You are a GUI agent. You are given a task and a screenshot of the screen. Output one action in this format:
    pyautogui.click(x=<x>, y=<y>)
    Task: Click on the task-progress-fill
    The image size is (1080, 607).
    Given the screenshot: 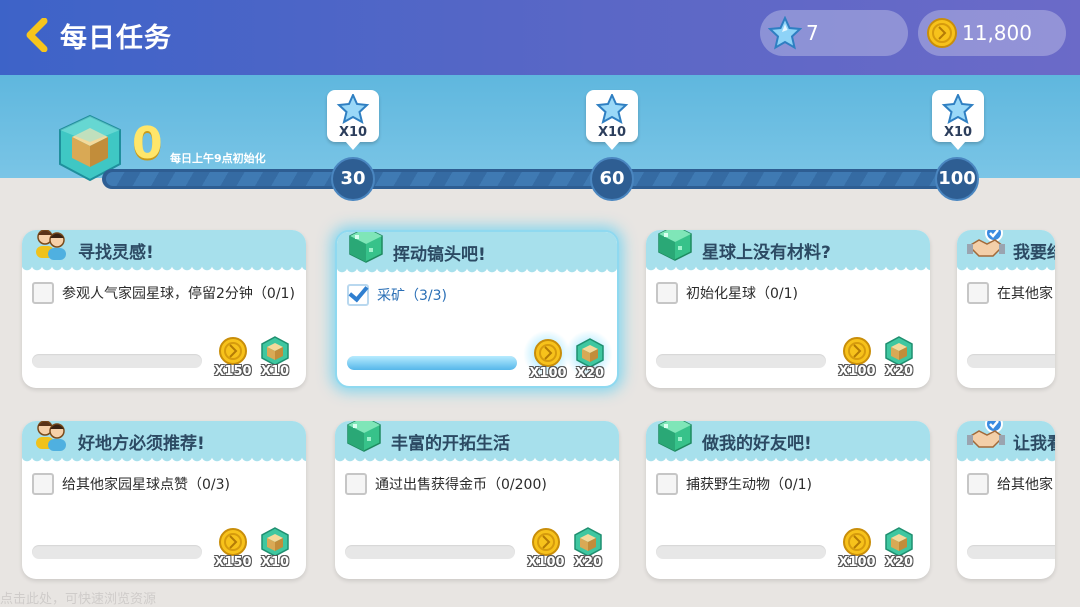 What is the action you would take?
    pyautogui.click(x=432, y=363)
    